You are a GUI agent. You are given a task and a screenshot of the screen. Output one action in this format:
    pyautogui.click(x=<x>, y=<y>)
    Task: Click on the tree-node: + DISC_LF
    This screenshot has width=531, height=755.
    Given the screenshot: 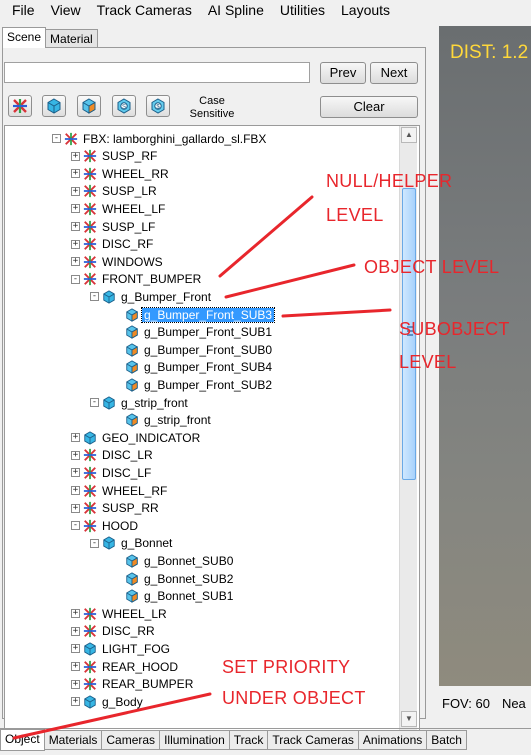 What is the action you would take?
    pyautogui.click(x=112, y=472)
    